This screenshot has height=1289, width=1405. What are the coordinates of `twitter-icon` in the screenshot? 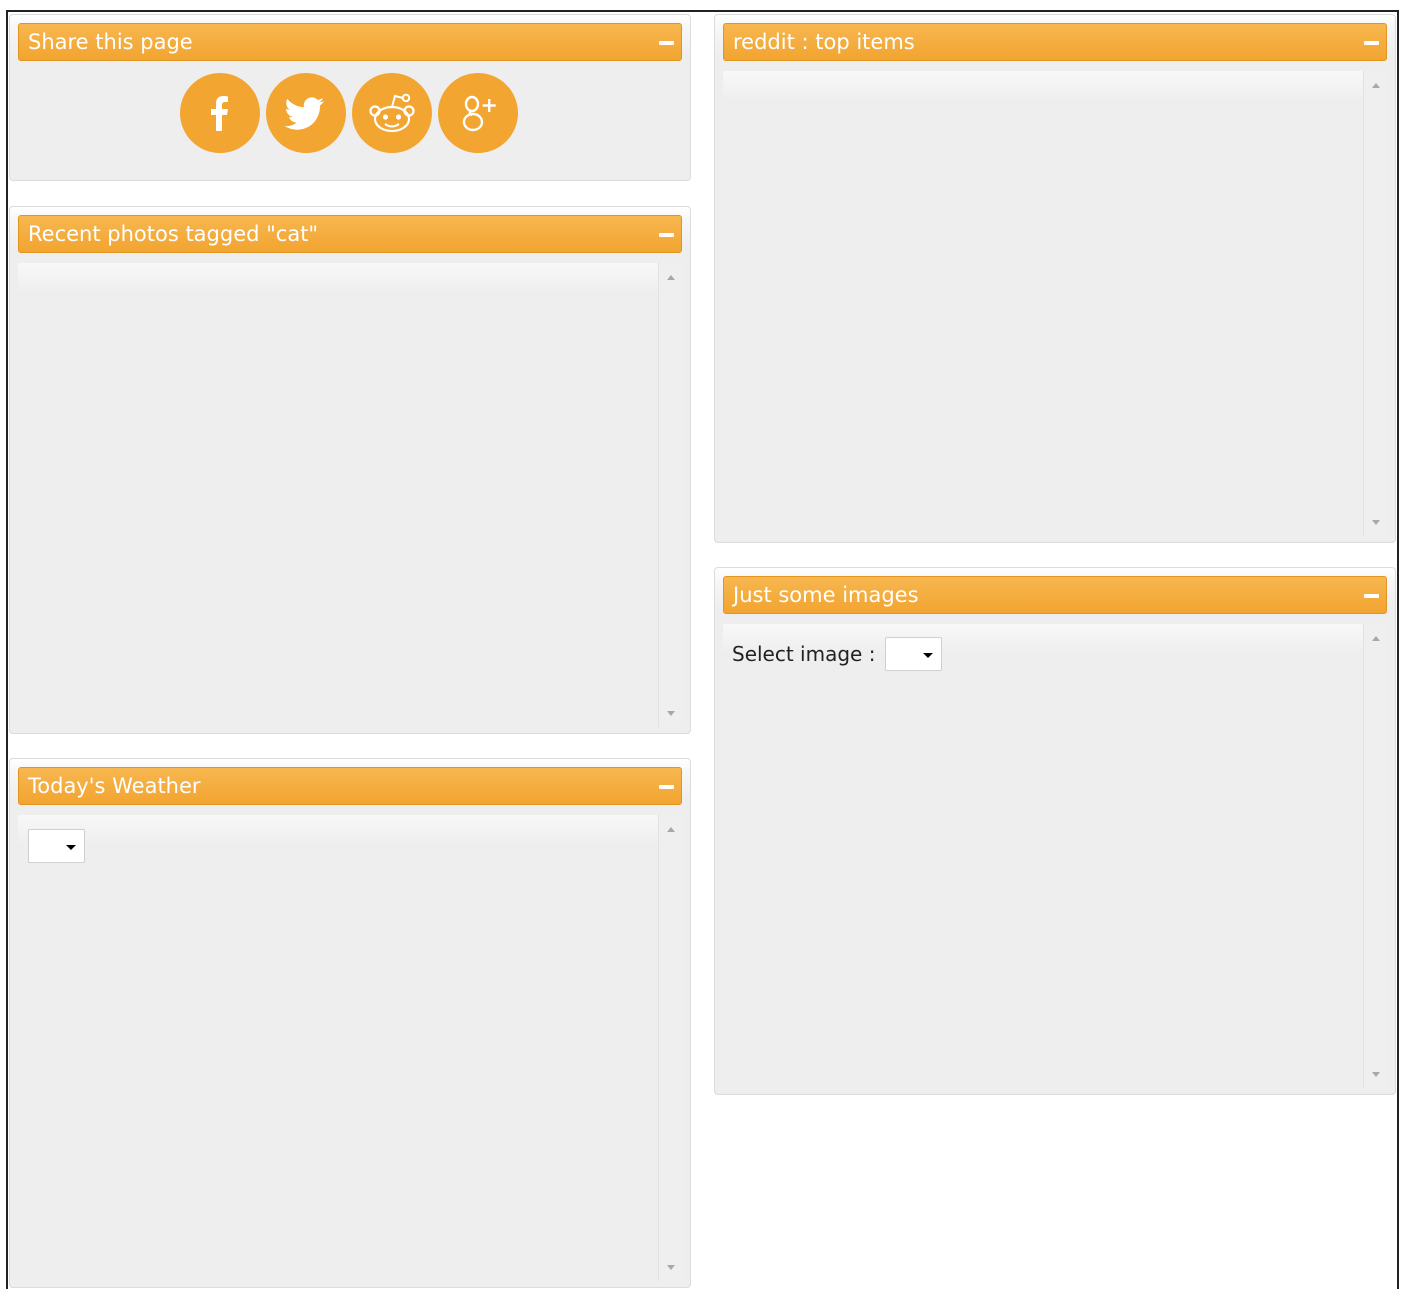 It's located at (304, 113).